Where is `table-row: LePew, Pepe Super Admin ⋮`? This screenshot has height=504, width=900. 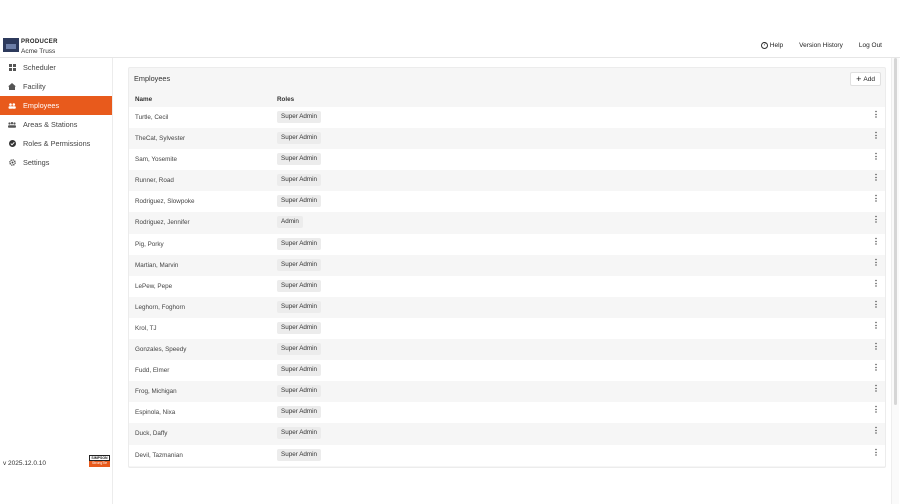
table-row: LePew, Pepe Super Admin ⋮ is located at coordinates (507, 286).